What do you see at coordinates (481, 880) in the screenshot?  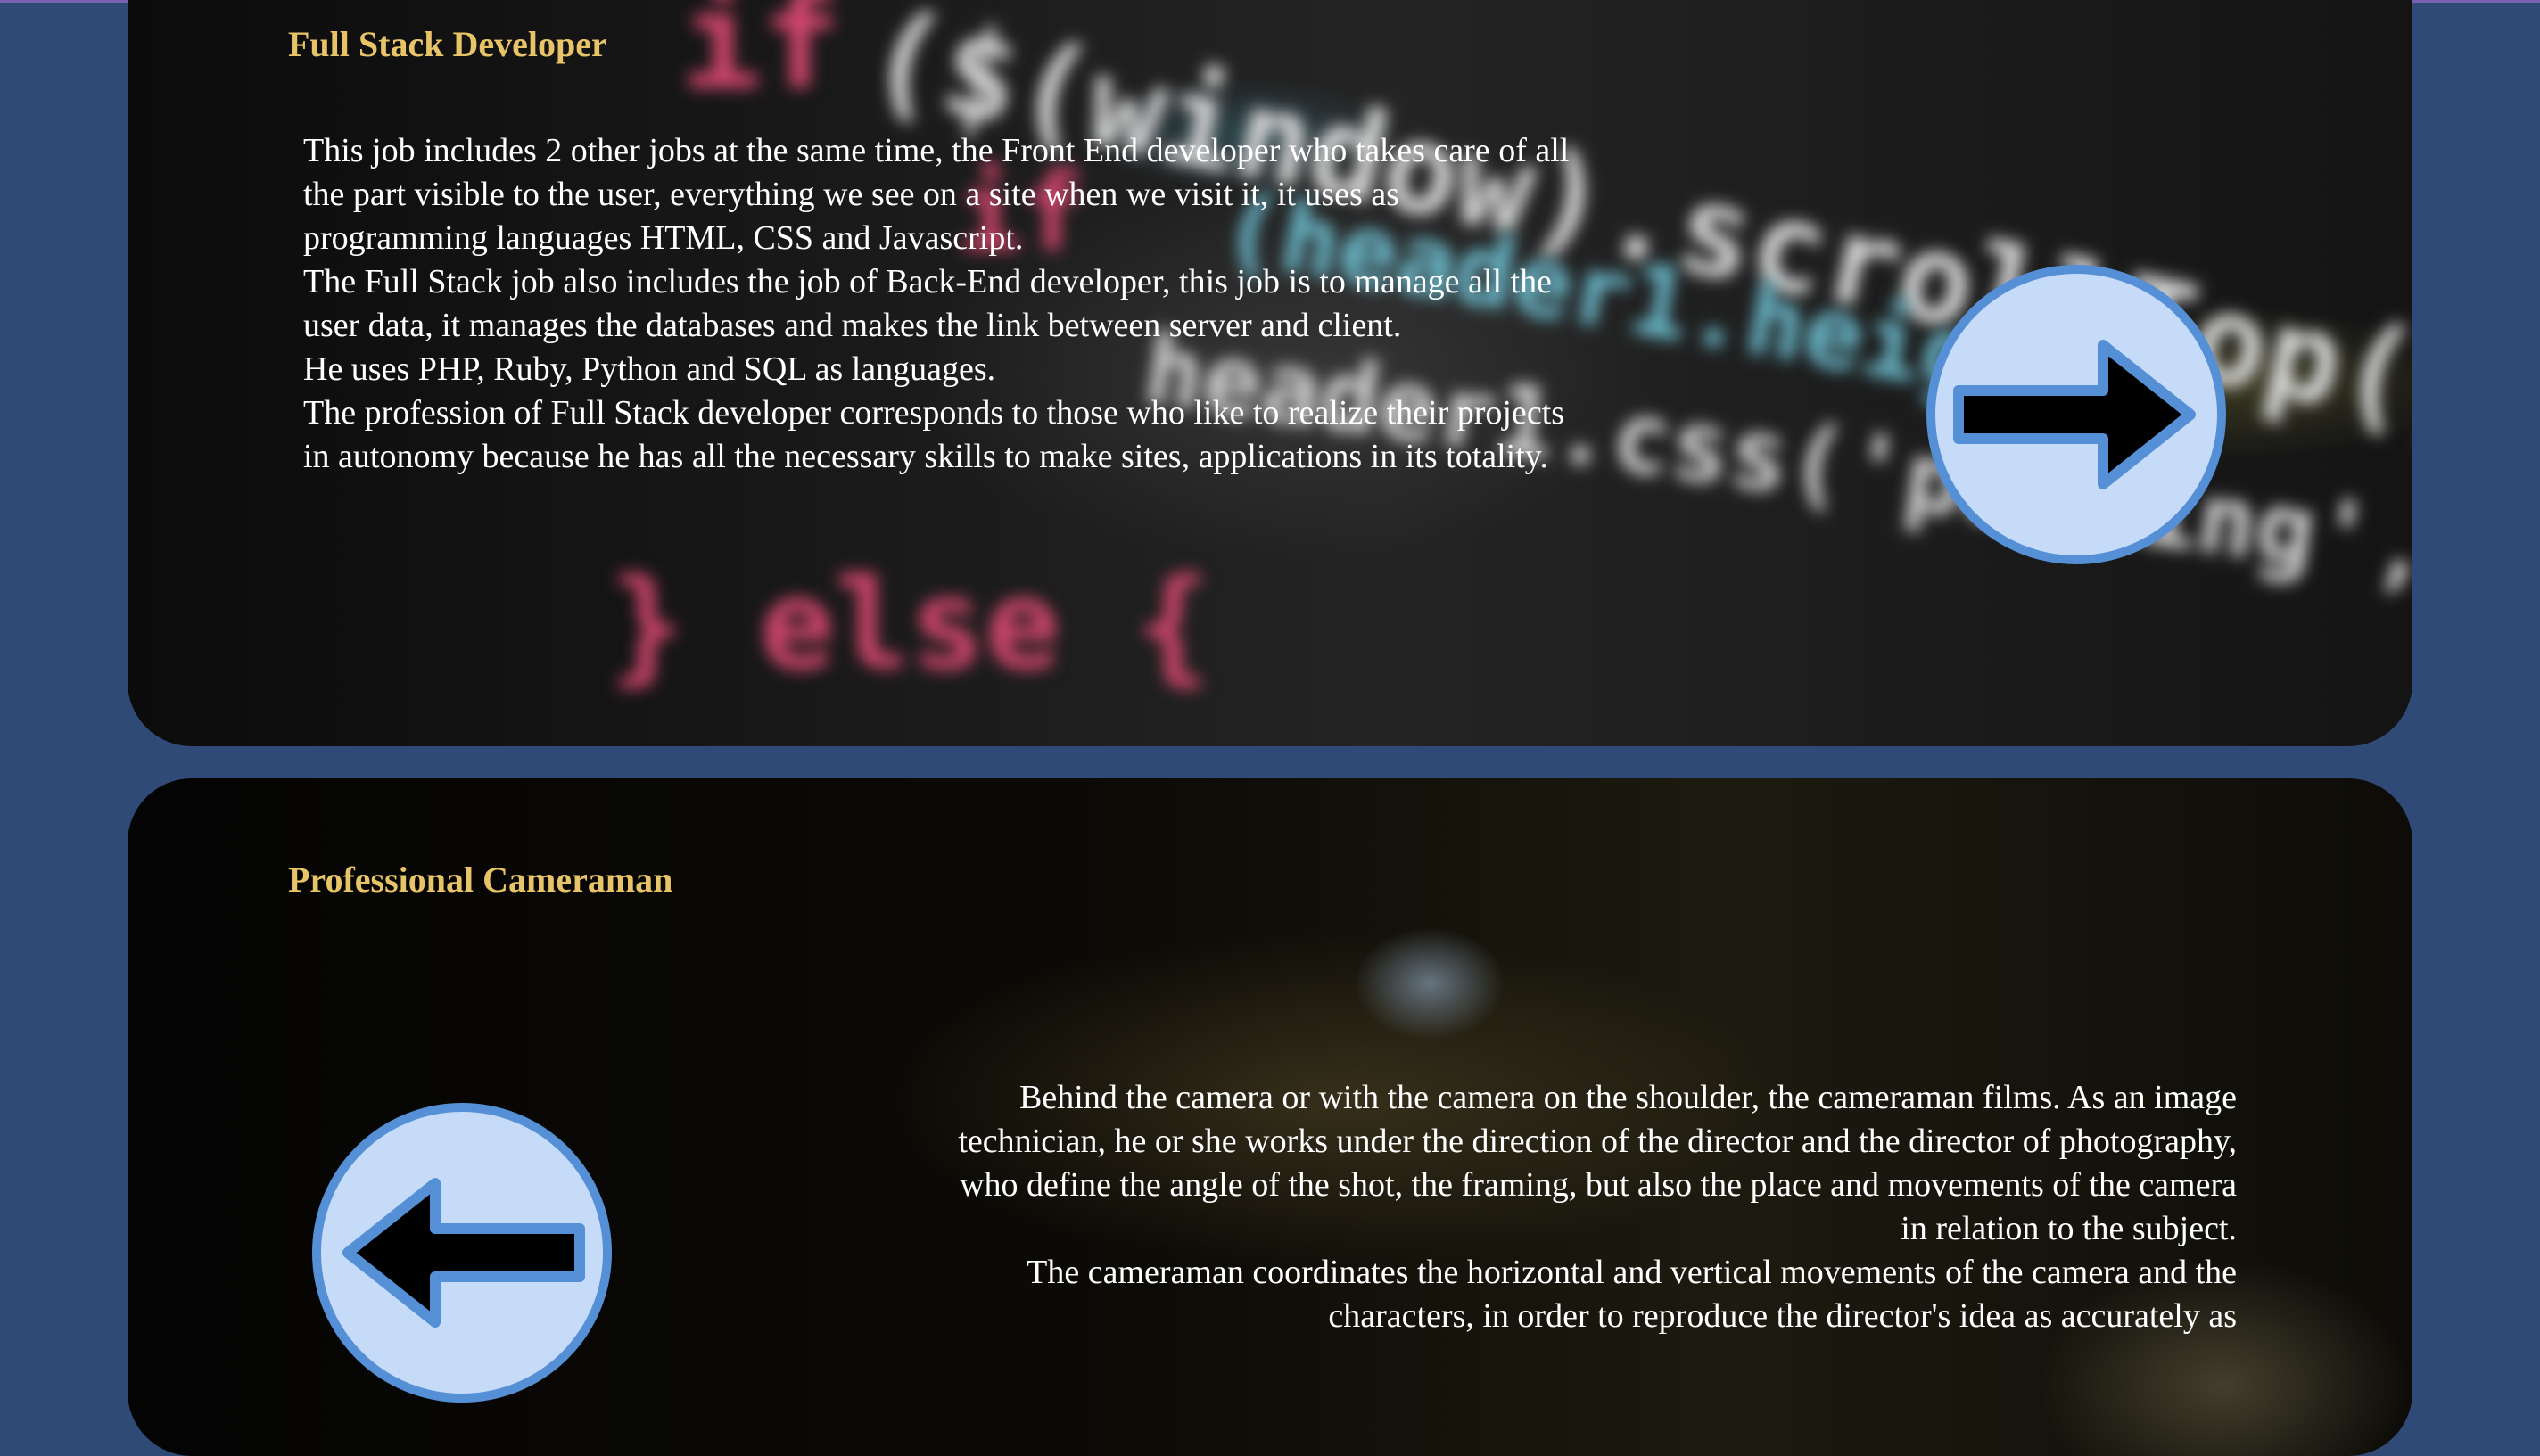 I see `card-title: Professional Cameraman` at bounding box center [481, 880].